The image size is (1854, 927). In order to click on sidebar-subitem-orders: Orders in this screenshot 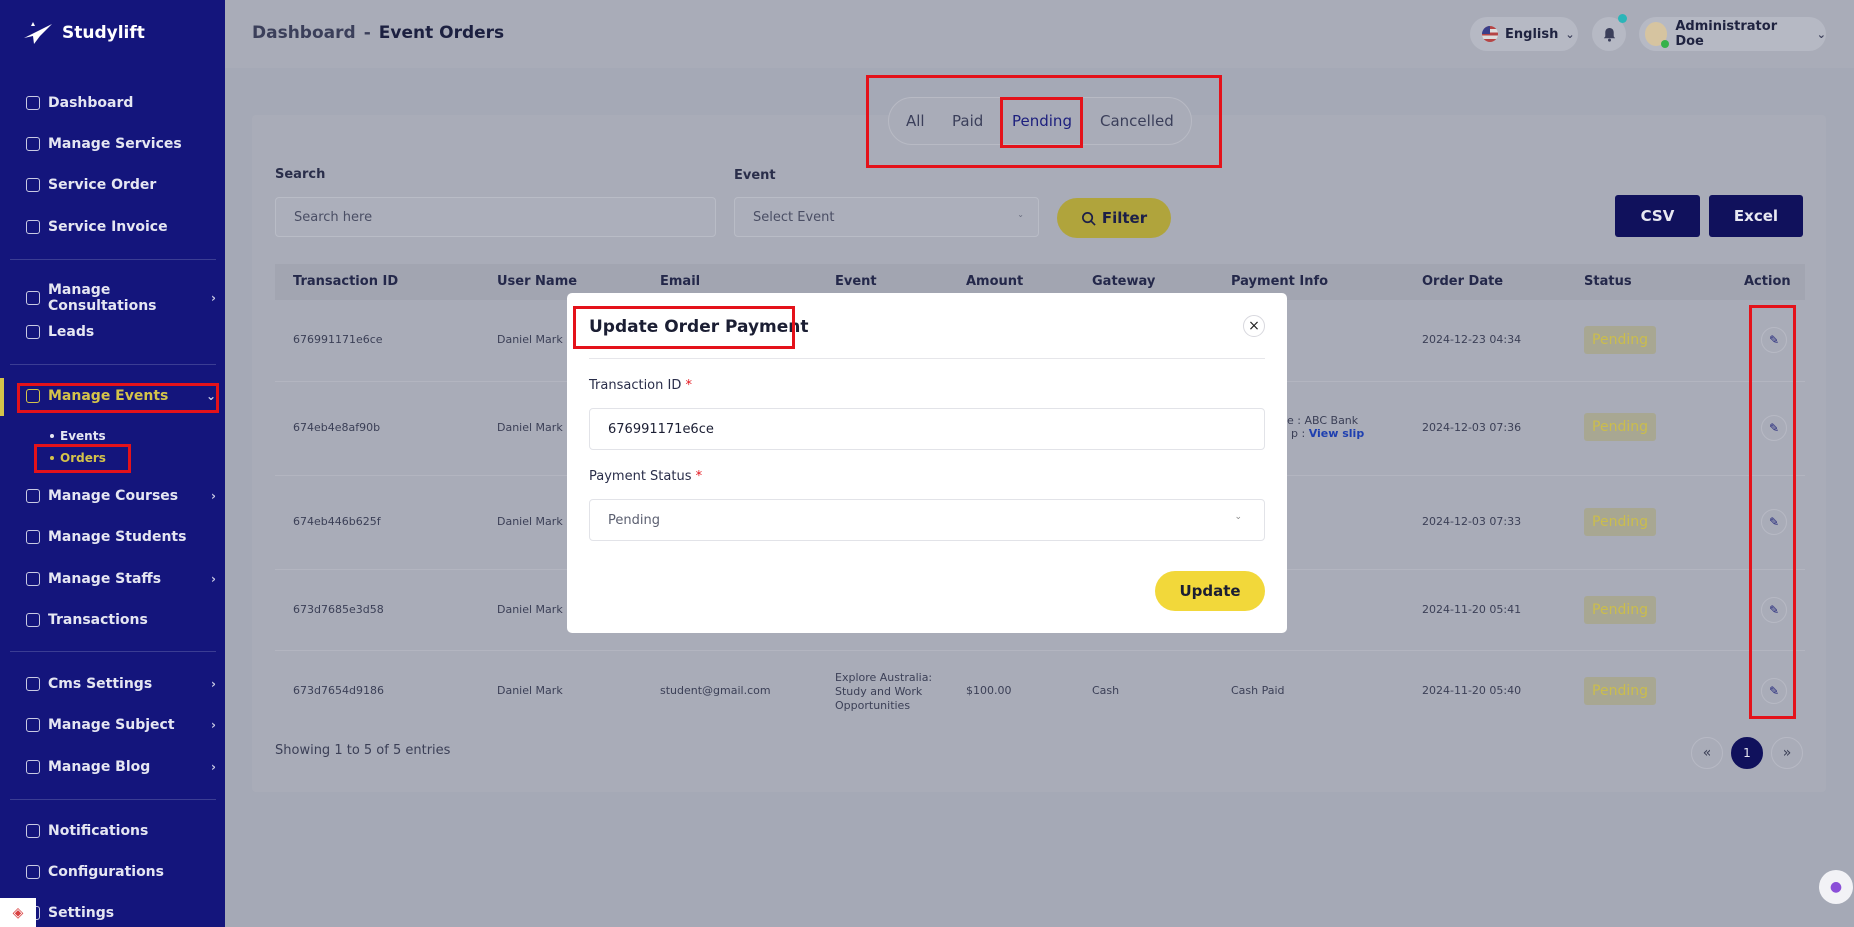, I will do `click(78, 458)`.